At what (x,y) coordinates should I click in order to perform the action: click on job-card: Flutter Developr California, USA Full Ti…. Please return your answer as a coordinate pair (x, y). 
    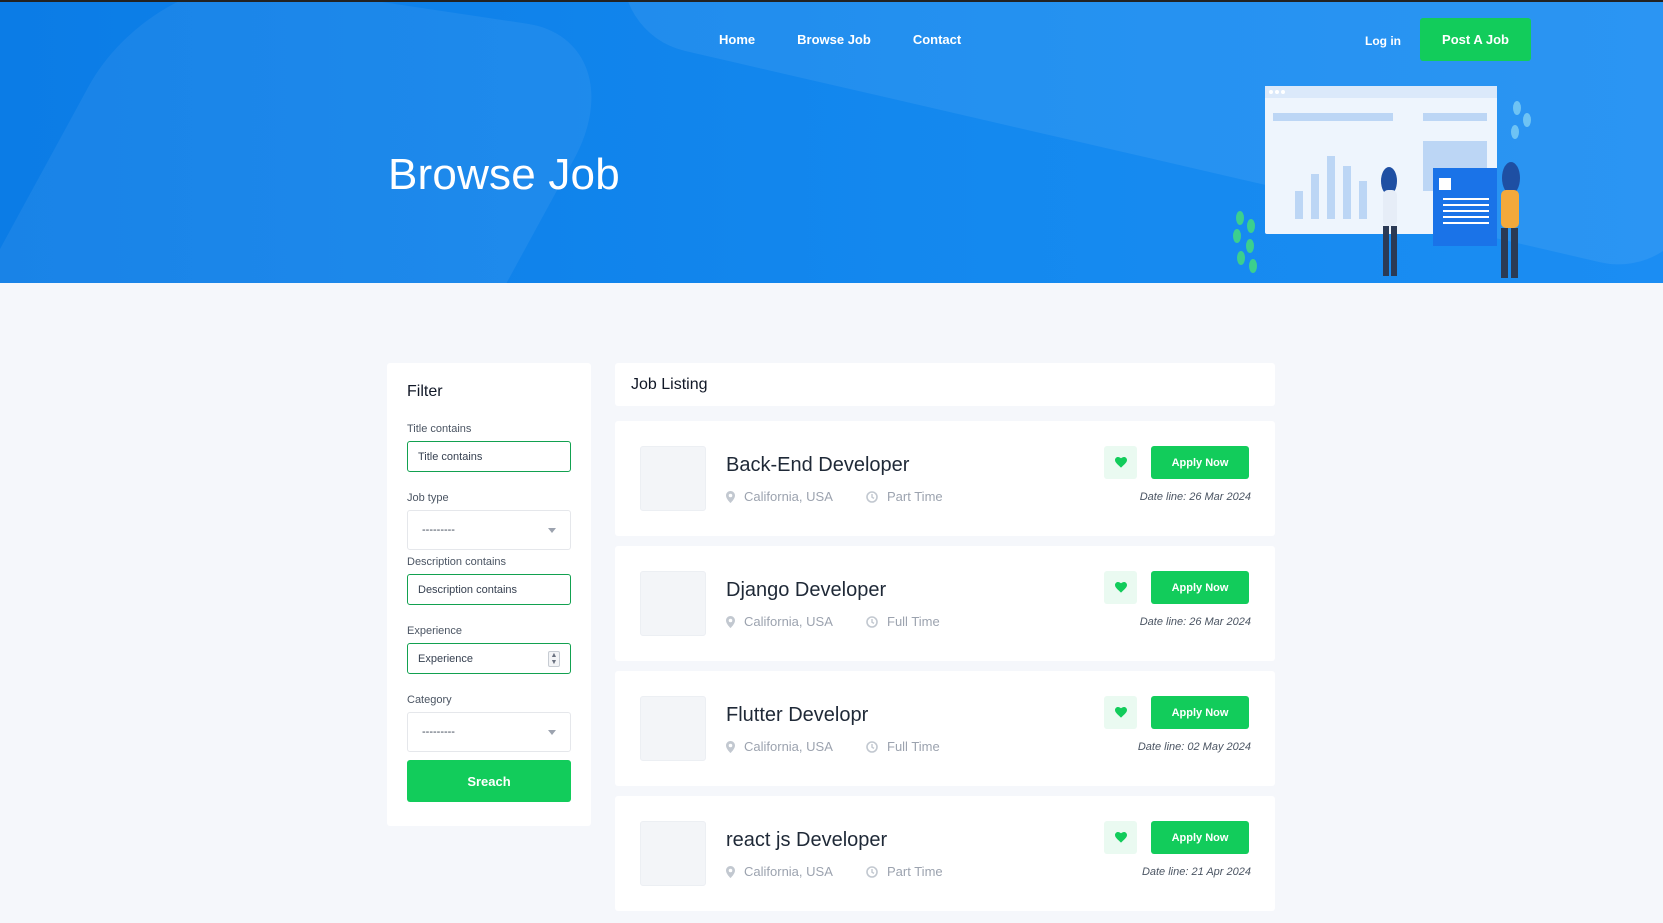
    Looking at the image, I should click on (945, 728).